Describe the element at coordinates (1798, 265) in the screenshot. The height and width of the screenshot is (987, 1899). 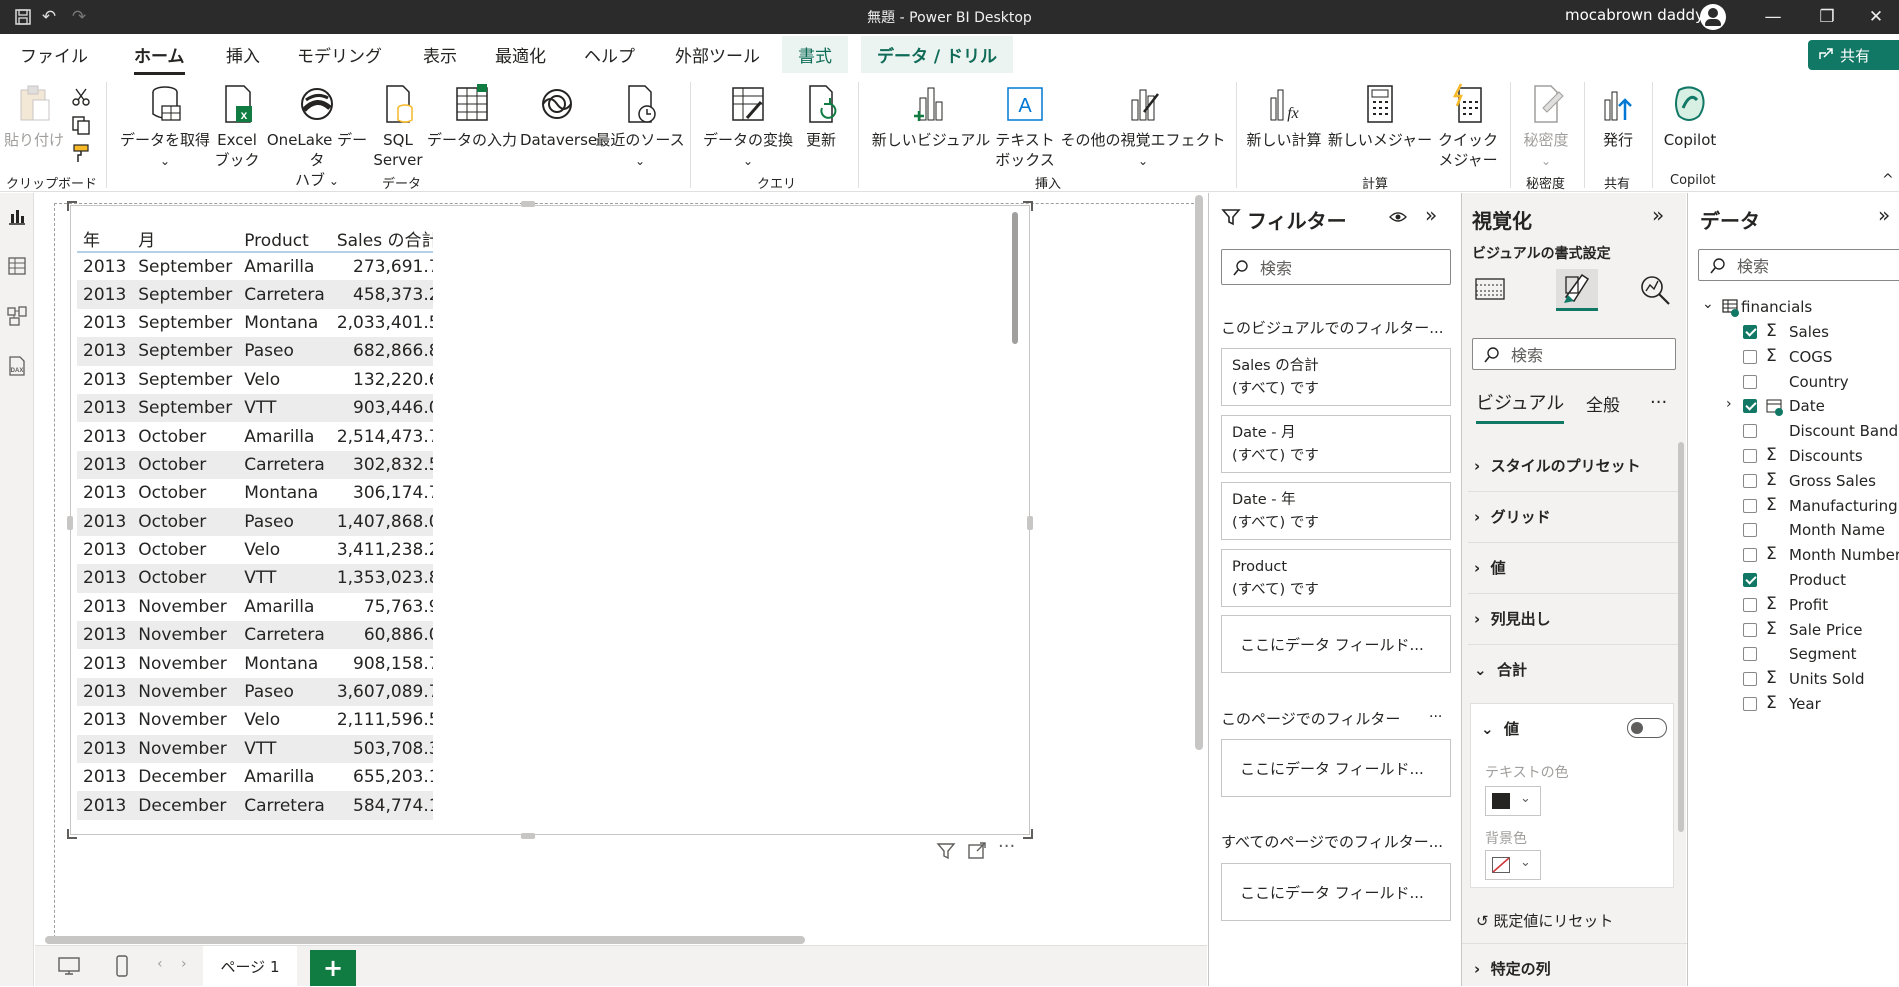
I see `data-search-input: 検索` at that location.